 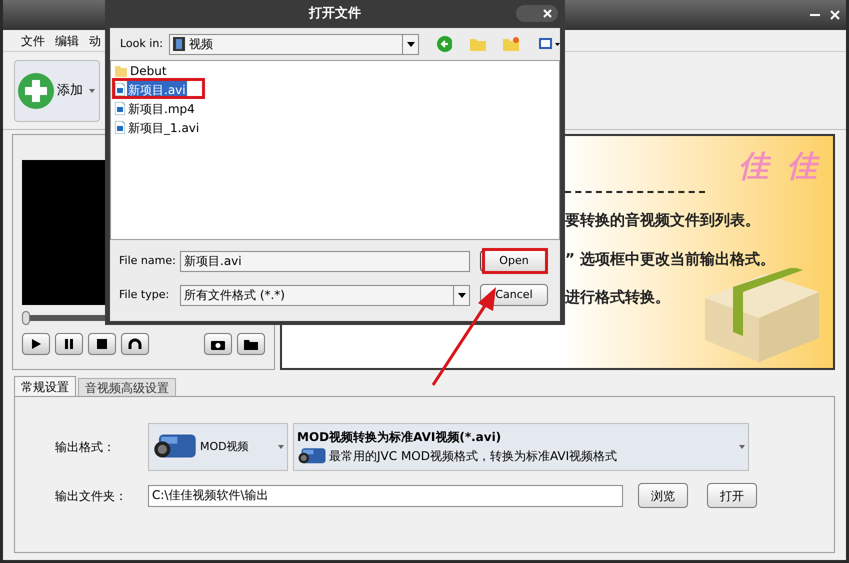 I want to click on plus-icon, so click(x=36, y=91).